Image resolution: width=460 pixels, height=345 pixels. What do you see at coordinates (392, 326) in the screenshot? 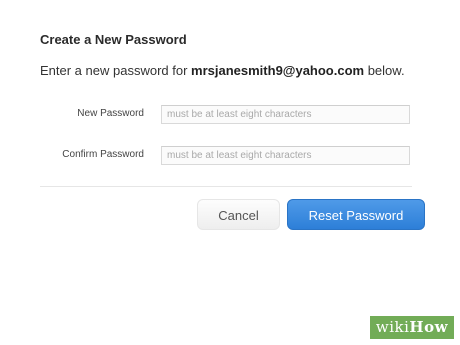
I see `watermark-wiki: wiki` at bounding box center [392, 326].